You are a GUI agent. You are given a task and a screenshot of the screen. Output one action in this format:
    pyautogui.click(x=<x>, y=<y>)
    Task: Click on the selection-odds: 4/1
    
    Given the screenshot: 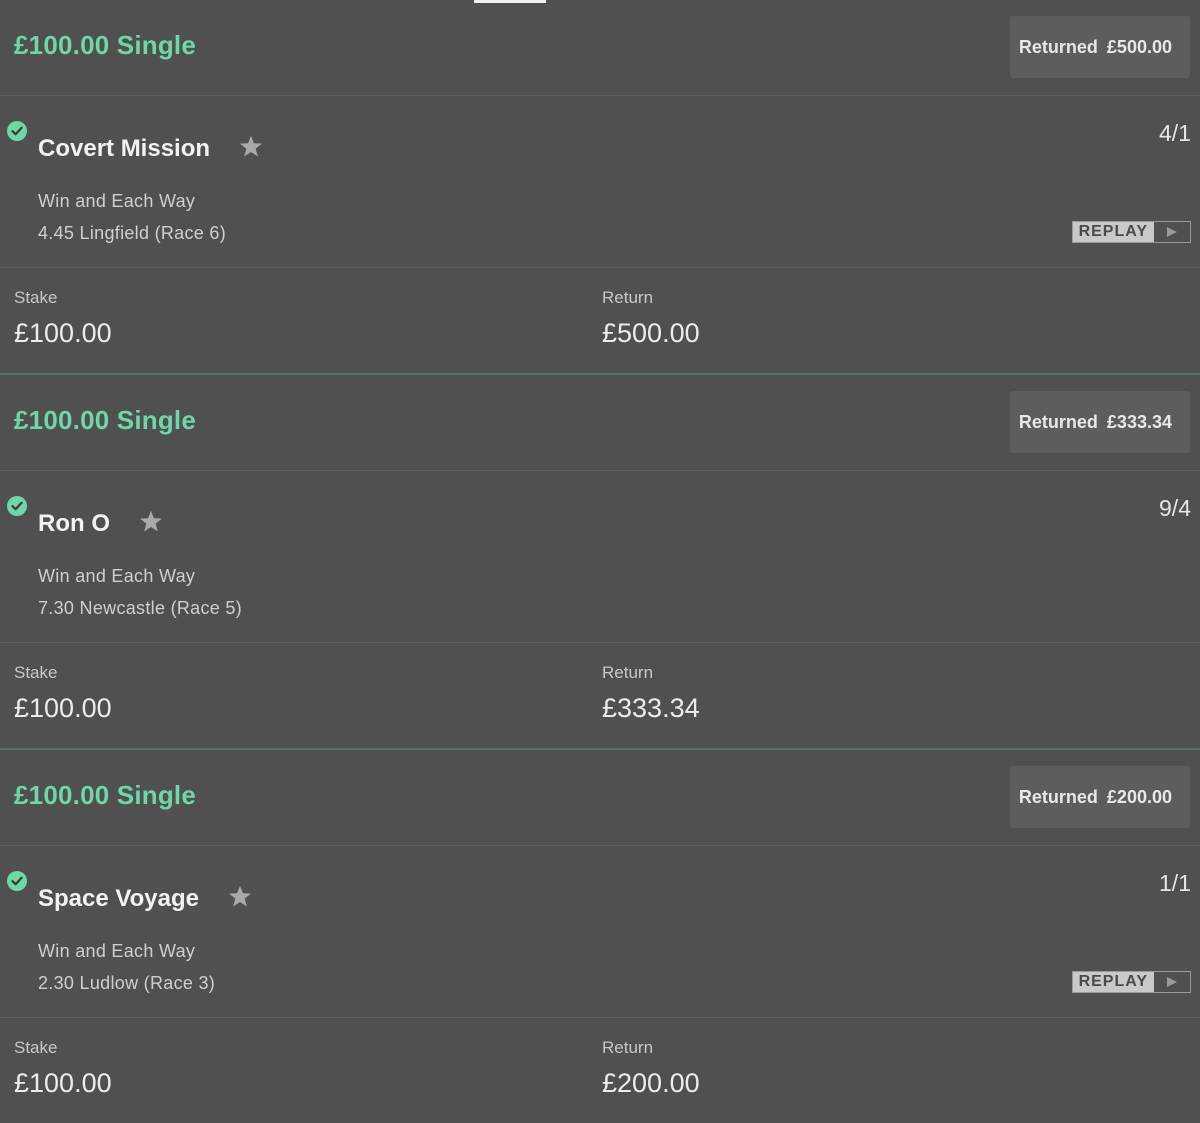 What is the action you would take?
    pyautogui.click(x=1175, y=133)
    